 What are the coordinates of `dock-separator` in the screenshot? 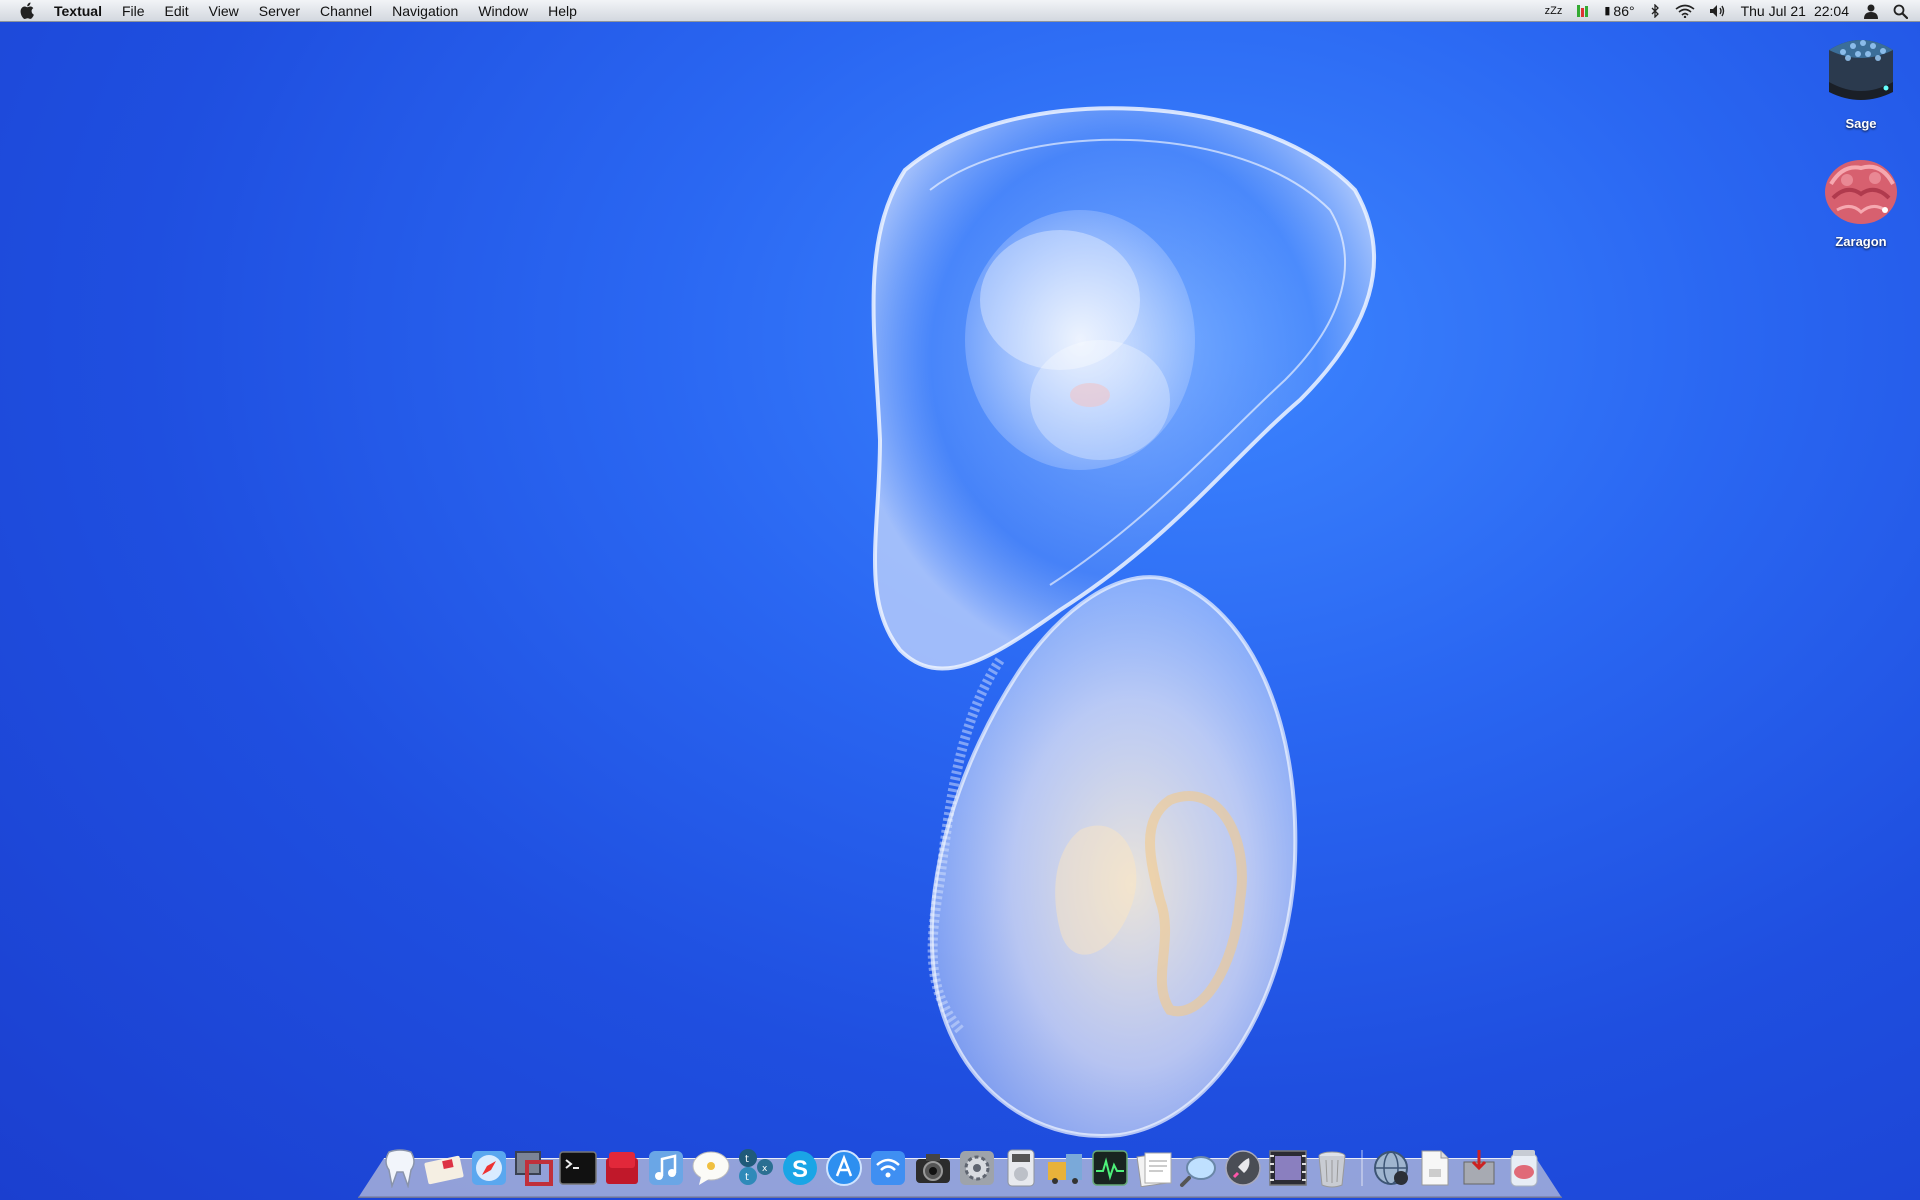 It's located at (1362, 1168).